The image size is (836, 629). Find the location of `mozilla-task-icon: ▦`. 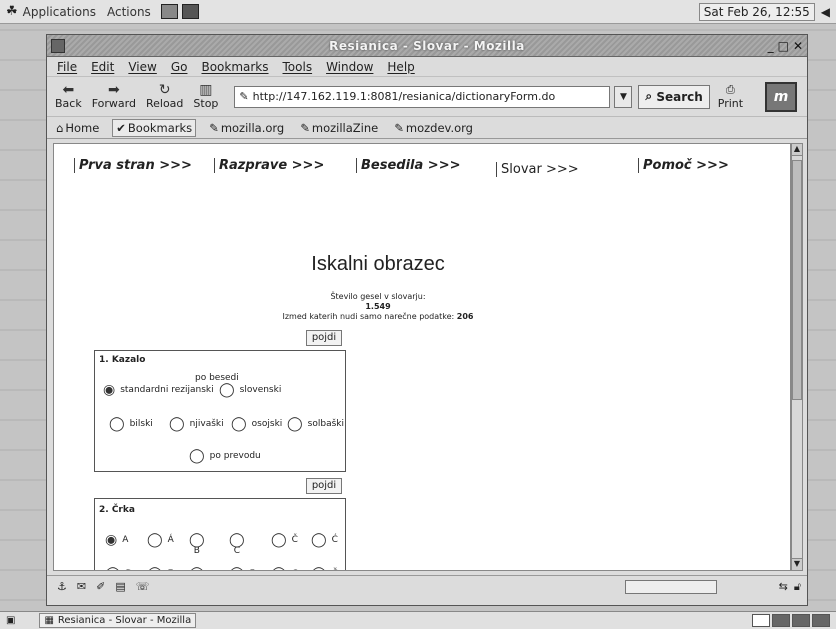

mozilla-task-icon: ▦ is located at coordinates (49, 620).